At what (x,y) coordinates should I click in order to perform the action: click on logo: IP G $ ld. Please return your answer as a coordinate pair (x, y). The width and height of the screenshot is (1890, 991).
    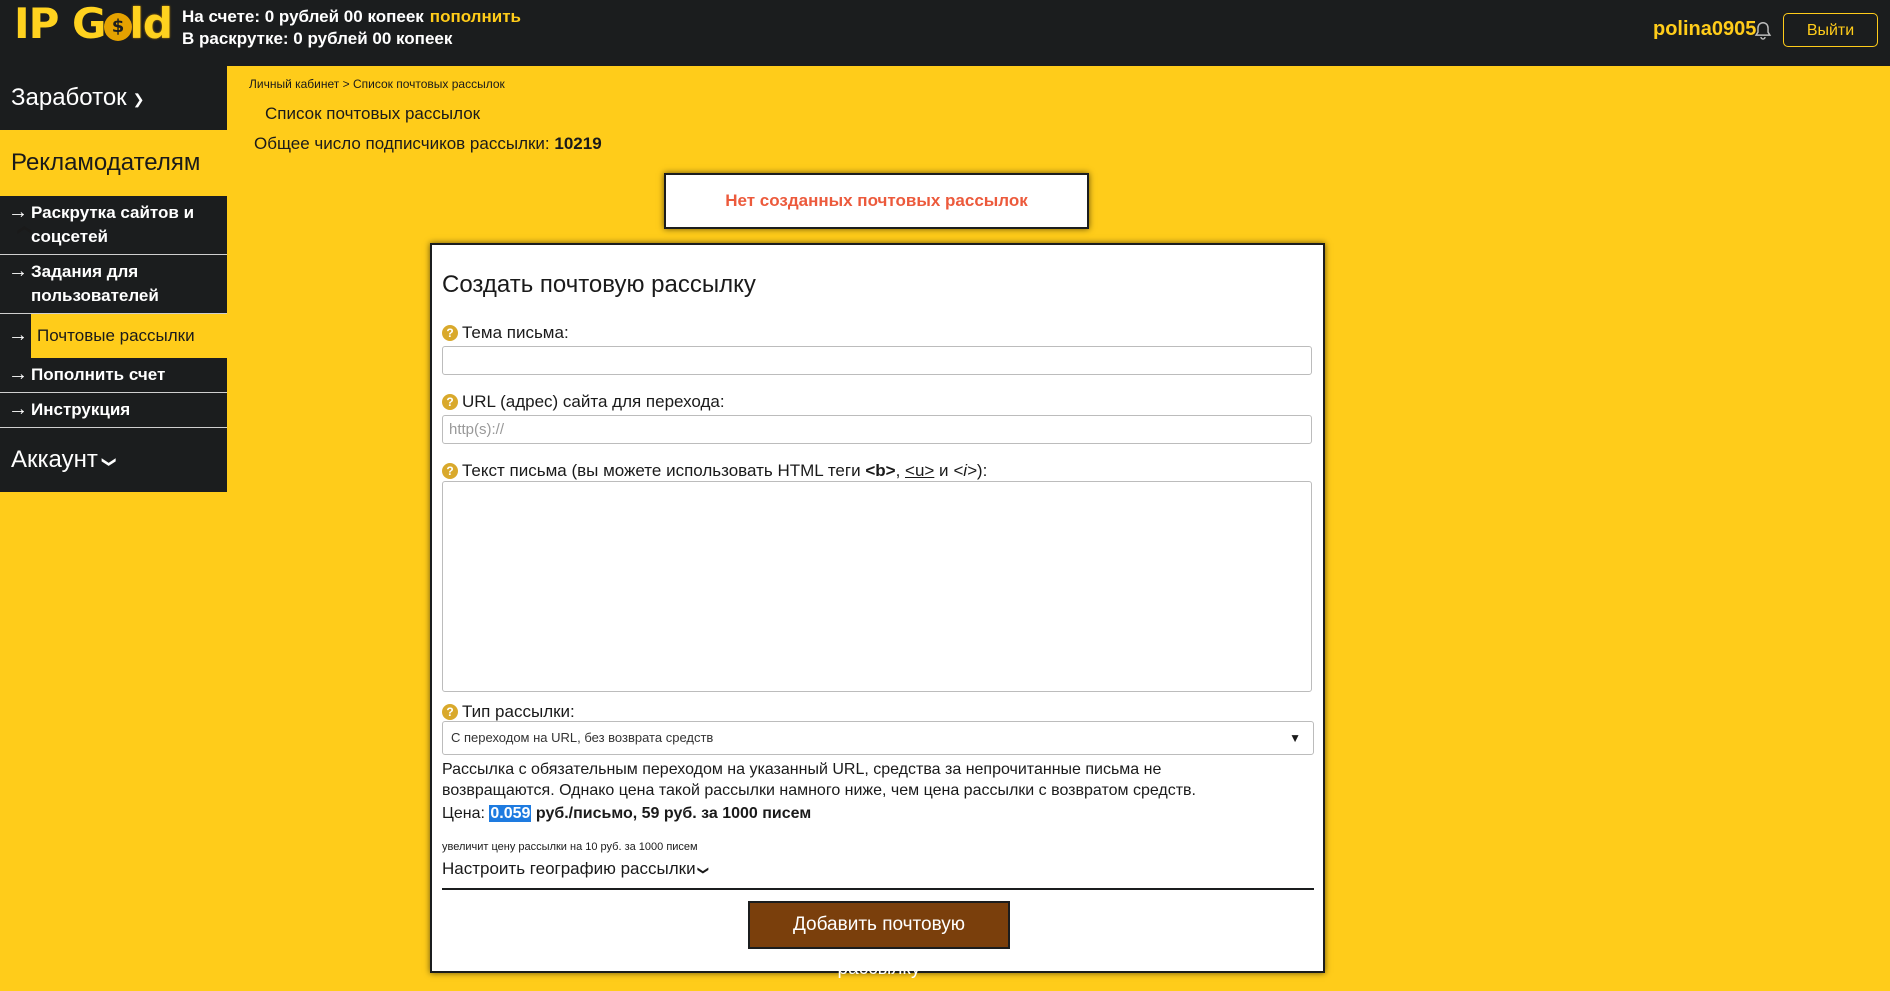
    Looking at the image, I should click on (93, 25).